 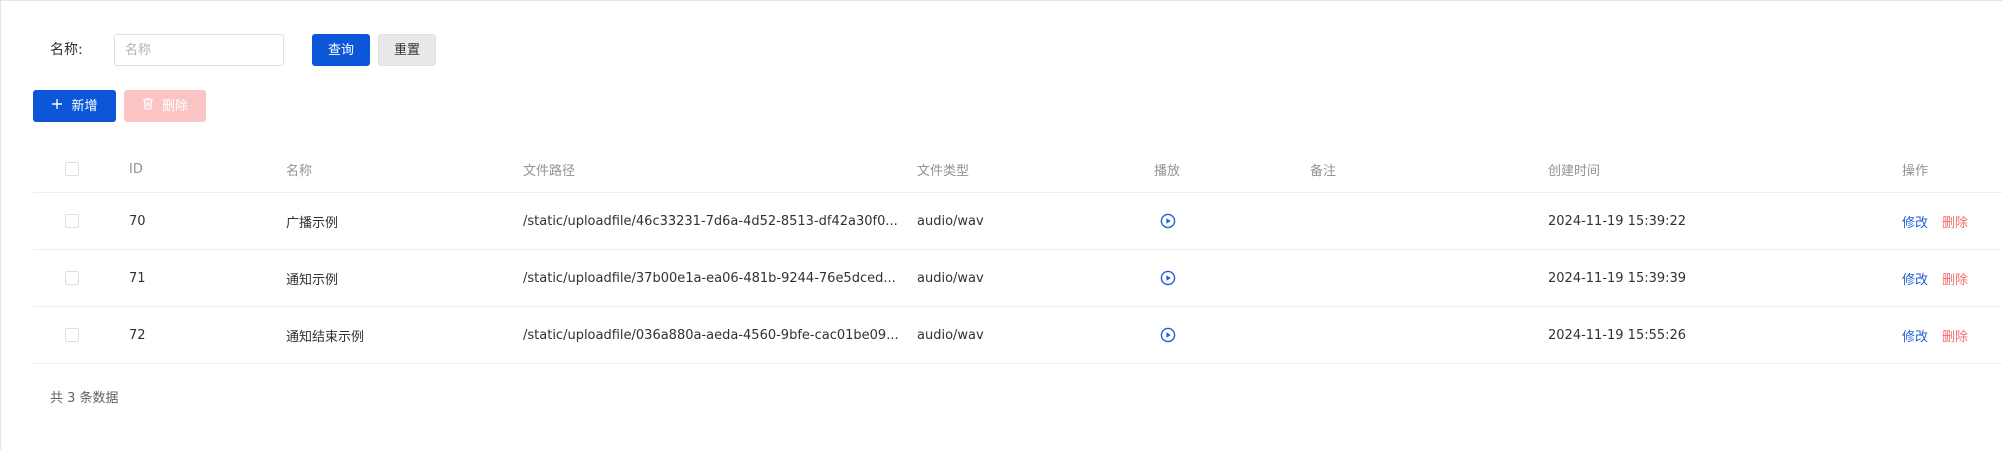 I want to click on row-name: 通知结束示例, so click(x=325, y=337).